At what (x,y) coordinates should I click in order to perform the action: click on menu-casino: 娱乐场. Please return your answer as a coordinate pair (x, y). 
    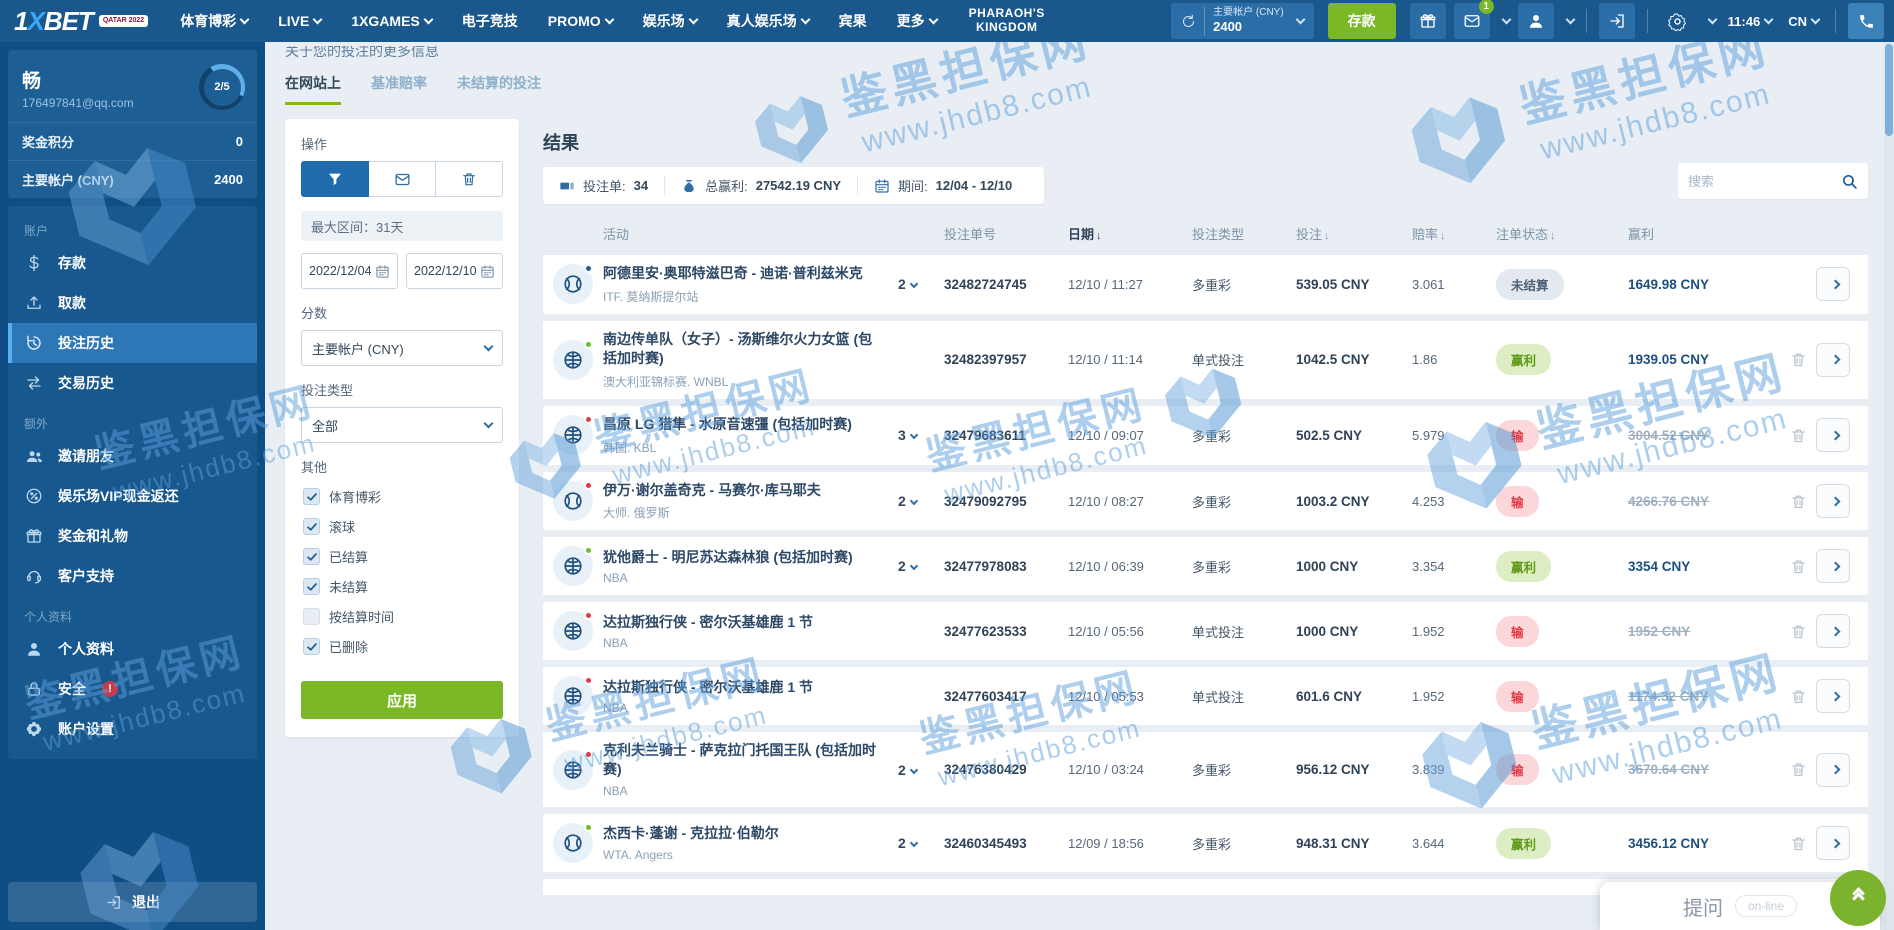
    Looking at the image, I should click on (671, 21).